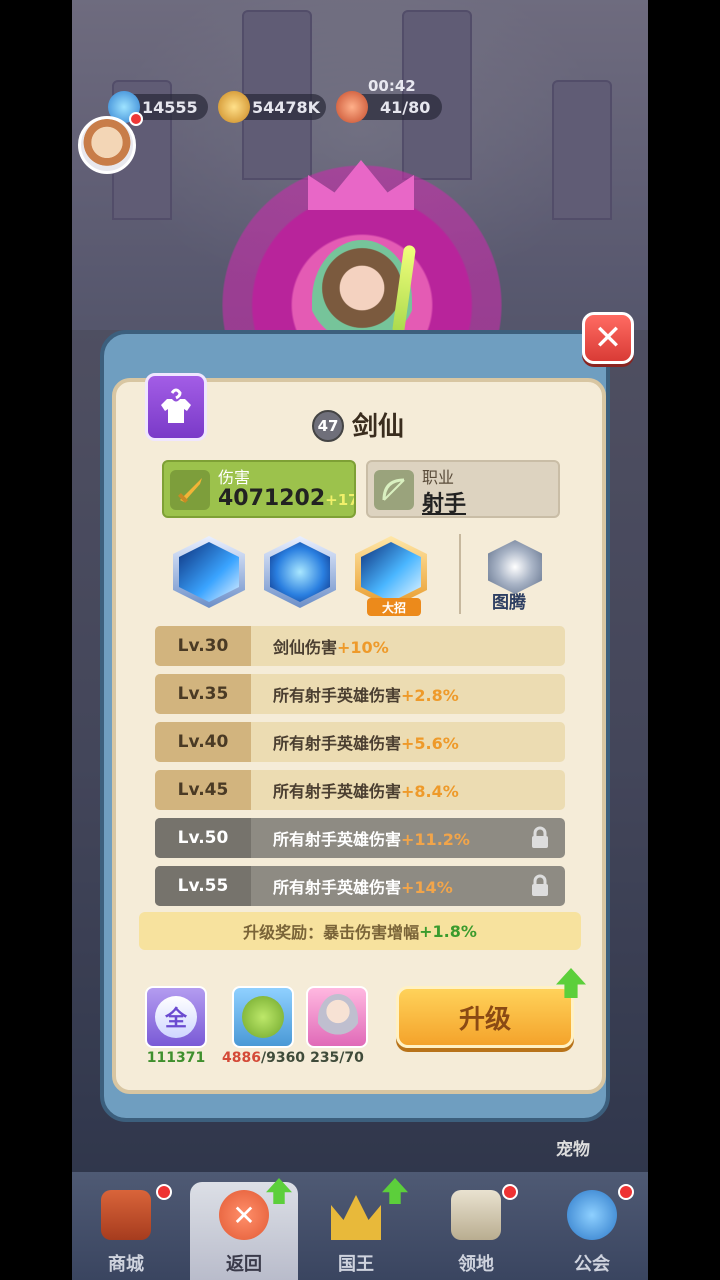 The width and height of the screenshot is (720, 1280). I want to click on universal-token-icon: 全, so click(176, 1017).